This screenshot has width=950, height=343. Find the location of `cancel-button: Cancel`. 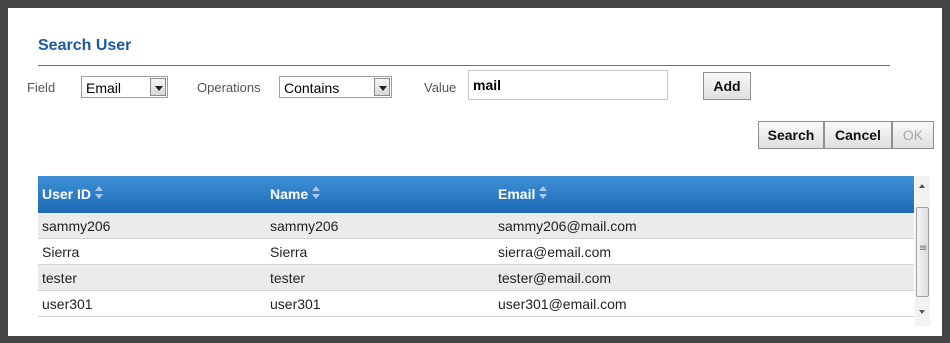

cancel-button: Cancel is located at coordinates (858, 135).